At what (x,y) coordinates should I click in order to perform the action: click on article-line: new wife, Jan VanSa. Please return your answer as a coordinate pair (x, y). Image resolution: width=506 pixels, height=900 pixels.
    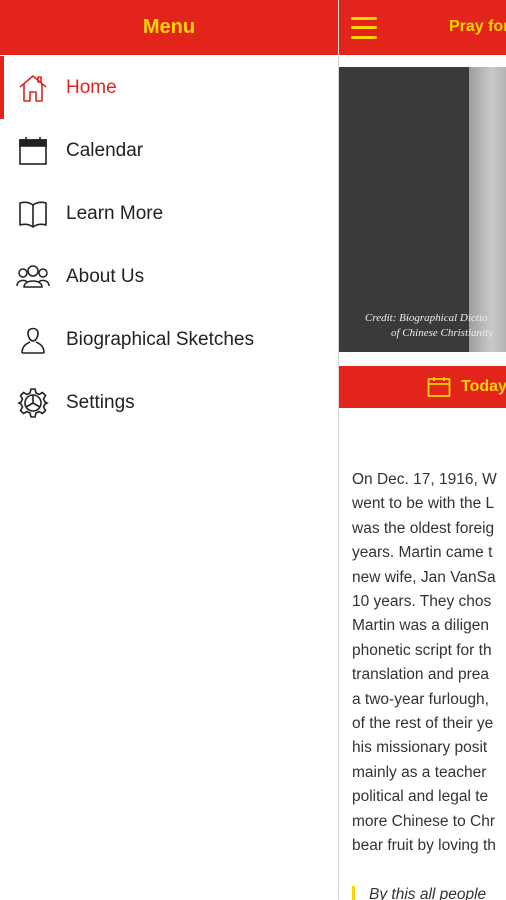
    Looking at the image, I should click on (424, 577).